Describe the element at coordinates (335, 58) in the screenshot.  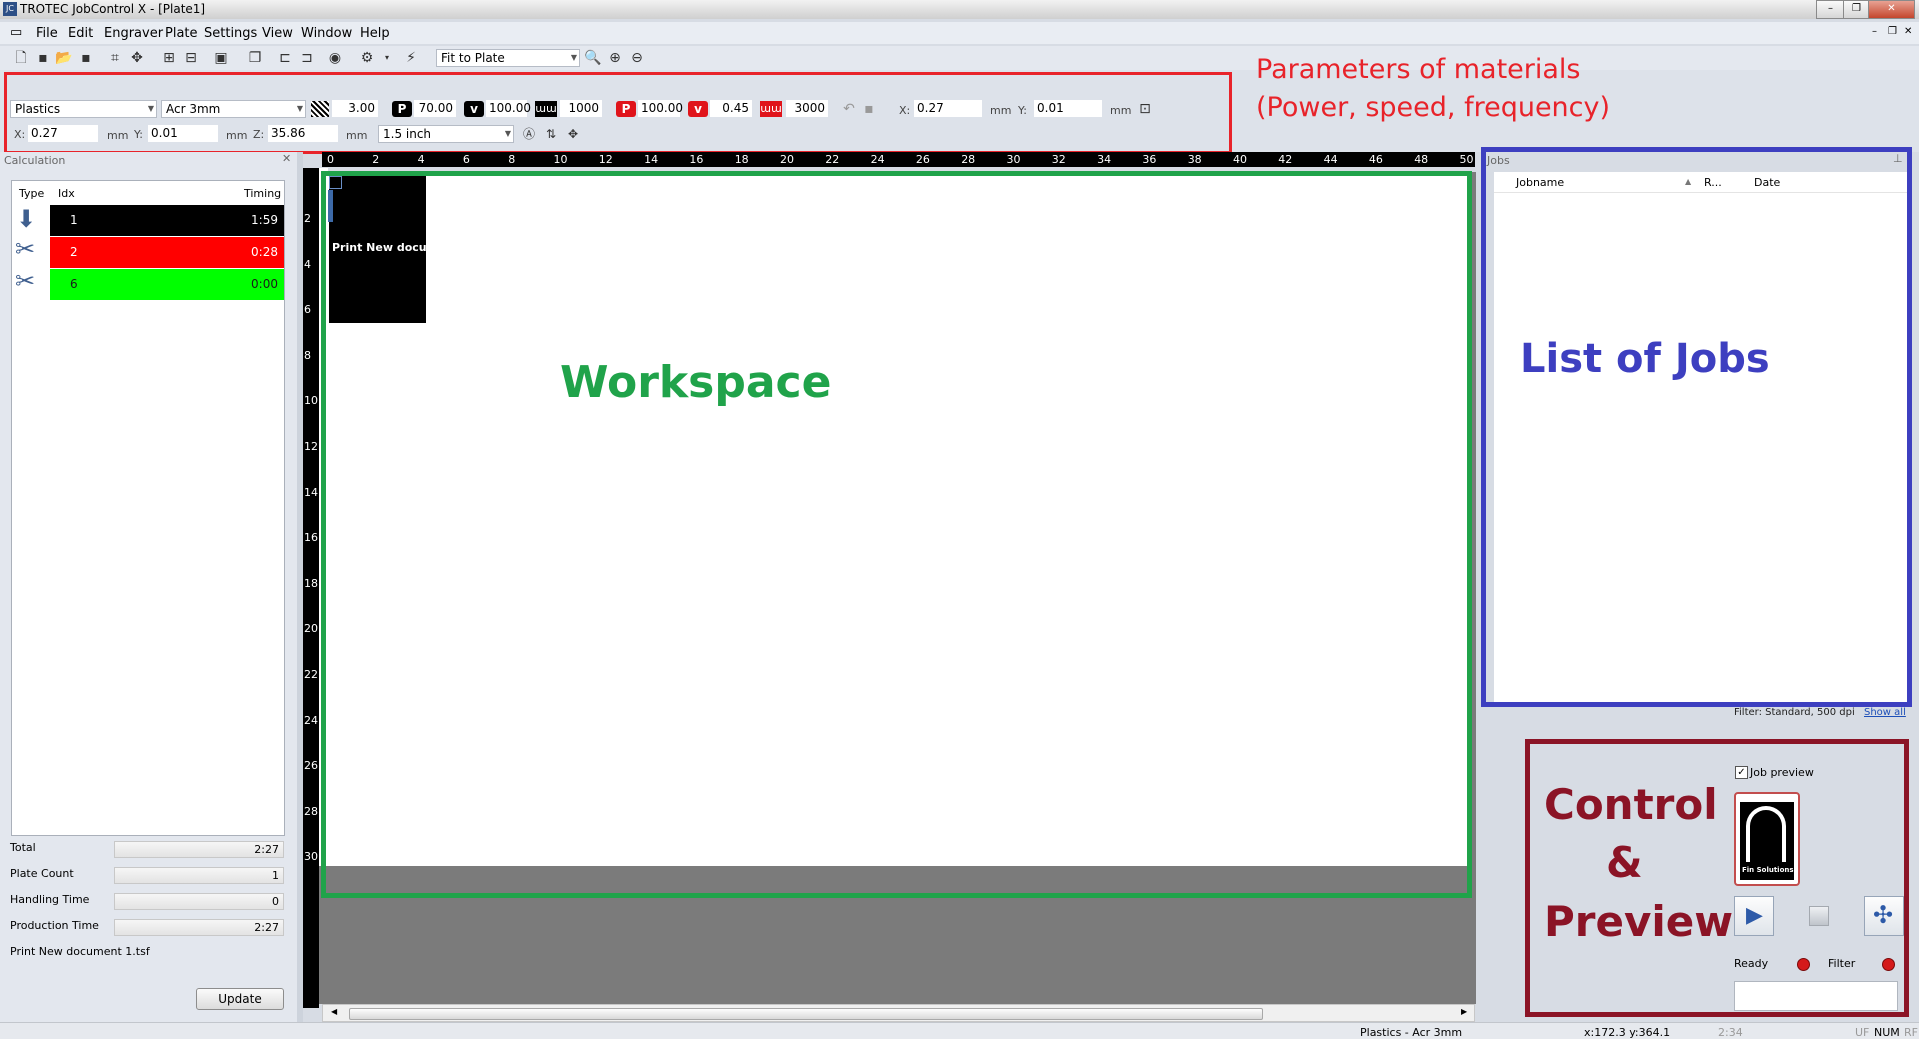
I see `eye-icon: ◉` at that location.